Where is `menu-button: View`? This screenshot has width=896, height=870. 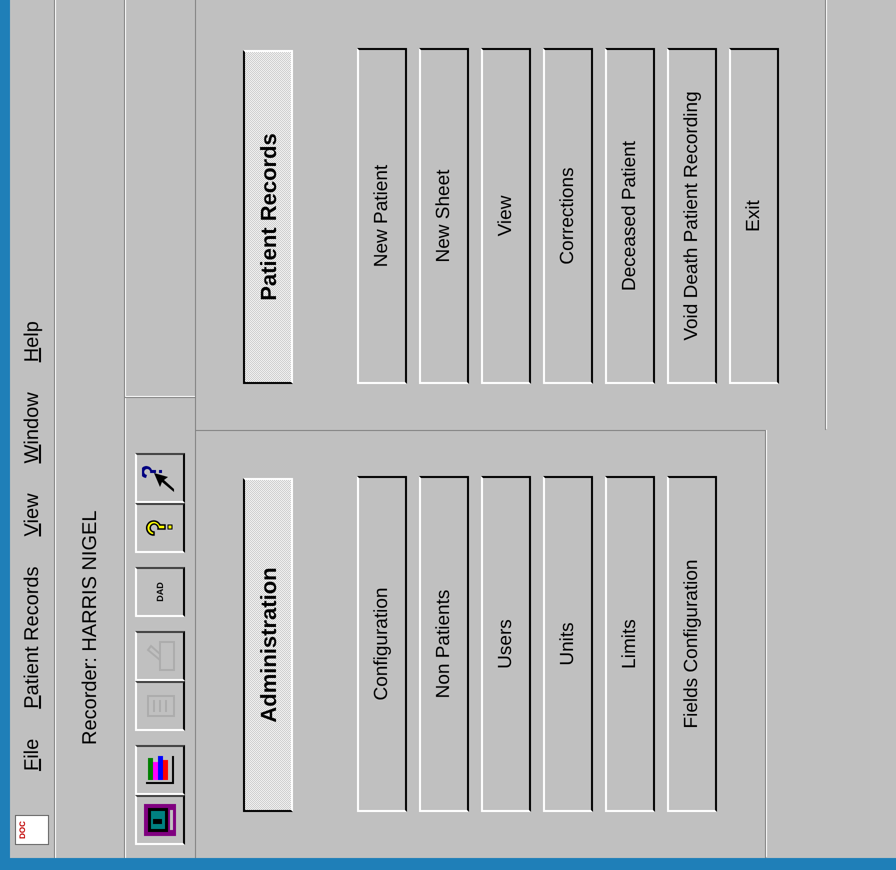
menu-button: View is located at coordinates (506, 216).